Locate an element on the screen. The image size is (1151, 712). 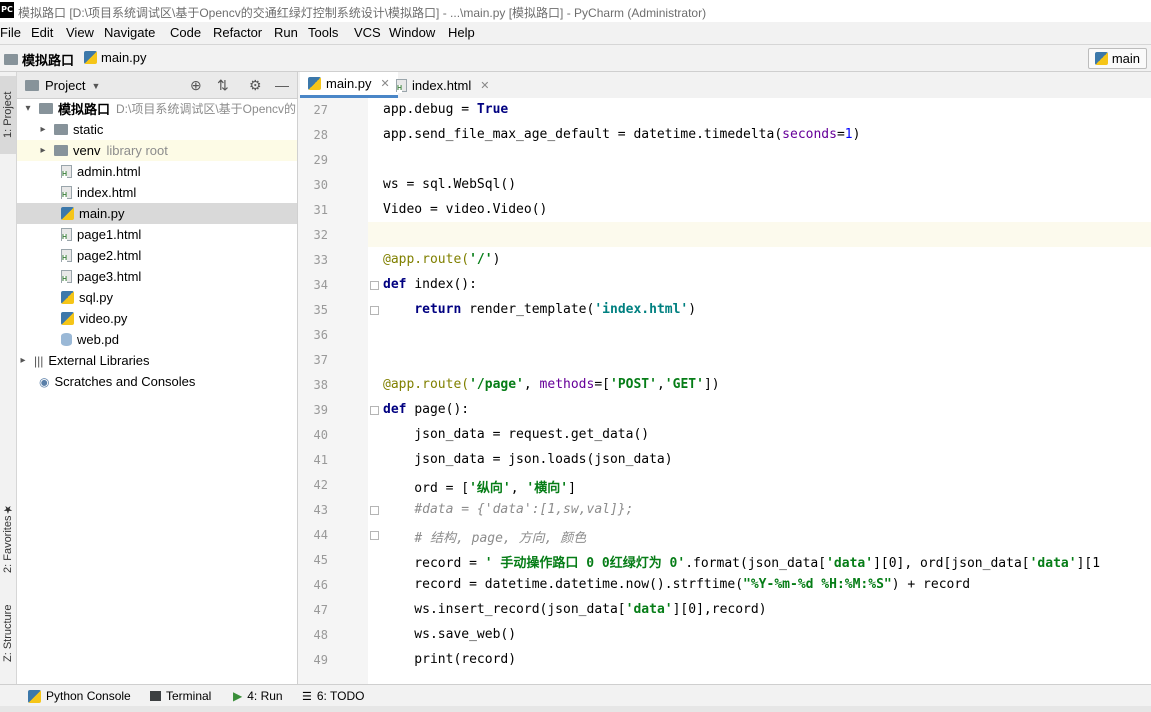
tree-item-external-libraries: ▸ ||| External Libraries is located at coordinates (157, 360).